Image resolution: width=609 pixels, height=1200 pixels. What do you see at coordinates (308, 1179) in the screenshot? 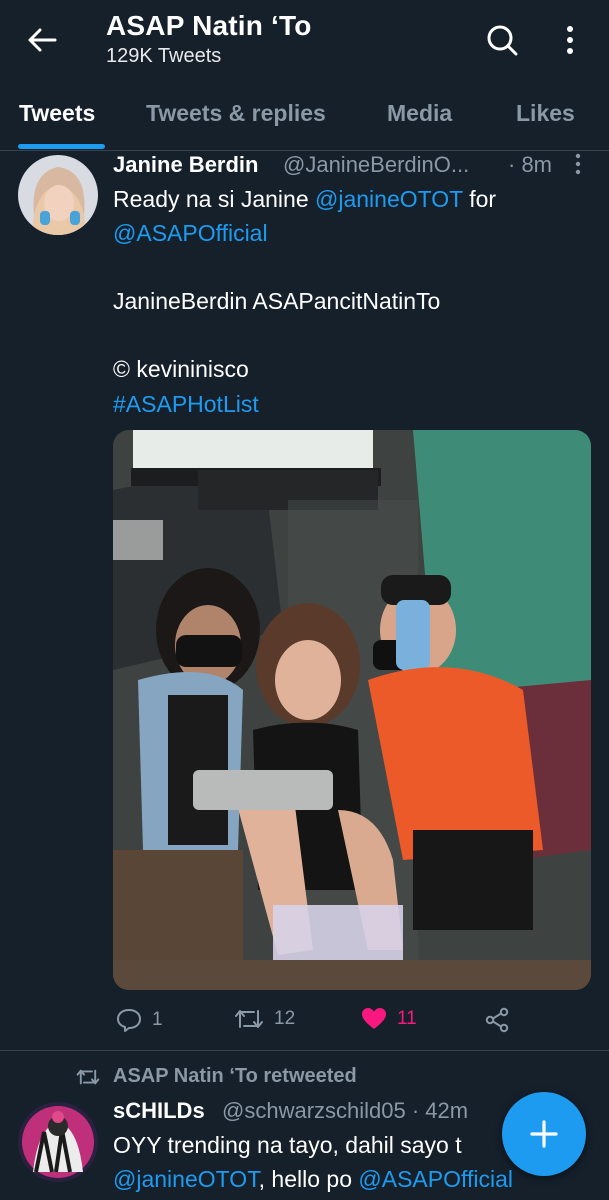
I see `tweet-text: , hello po` at bounding box center [308, 1179].